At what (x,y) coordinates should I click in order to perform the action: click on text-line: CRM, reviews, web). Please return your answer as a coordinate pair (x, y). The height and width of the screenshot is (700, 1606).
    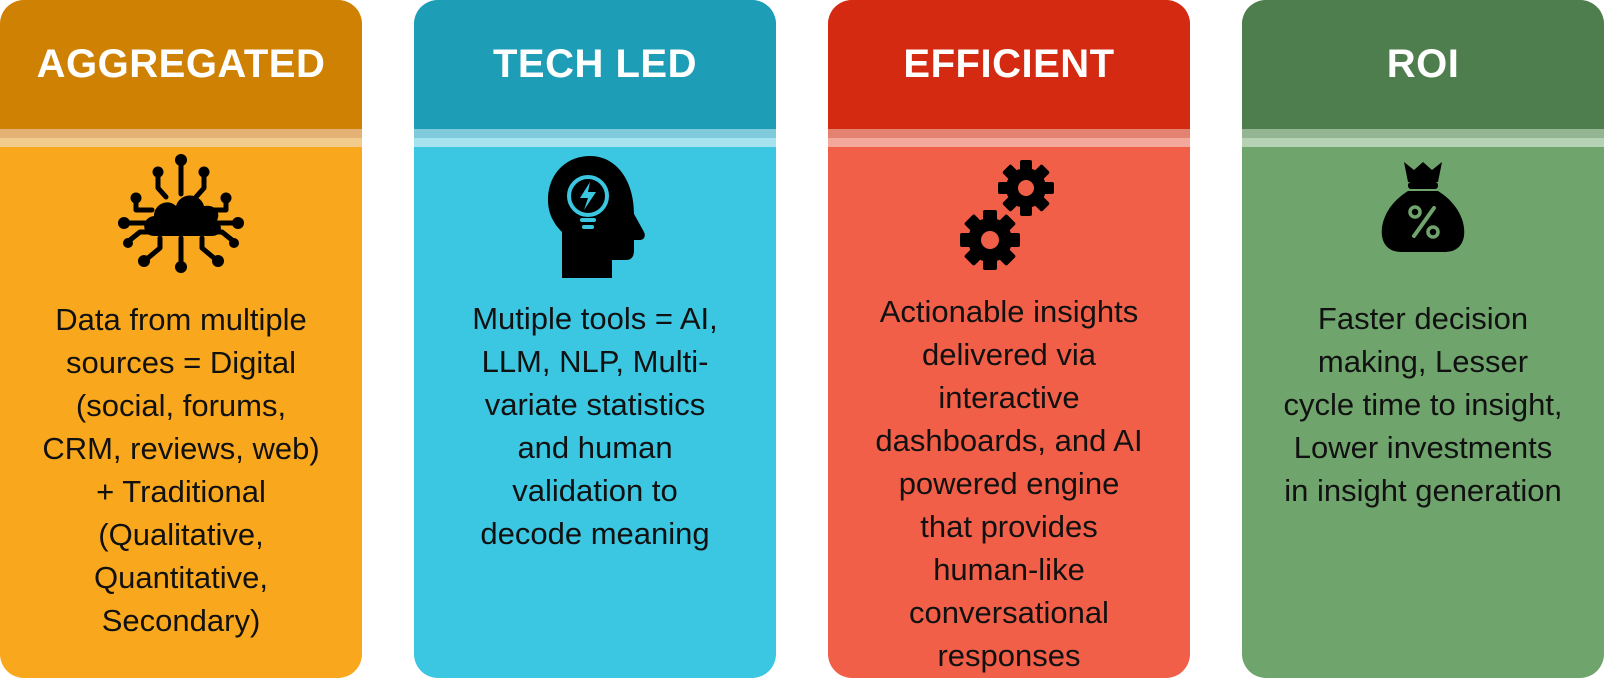
    Looking at the image, I should click on (181, 448).